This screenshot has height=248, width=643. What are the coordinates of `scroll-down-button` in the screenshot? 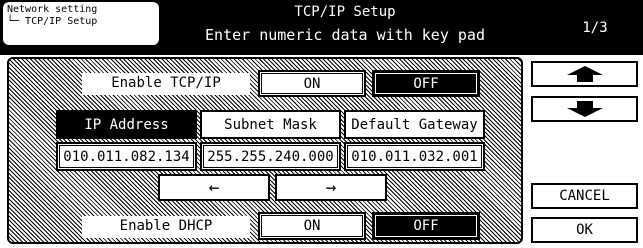 It's located at (584, 109).